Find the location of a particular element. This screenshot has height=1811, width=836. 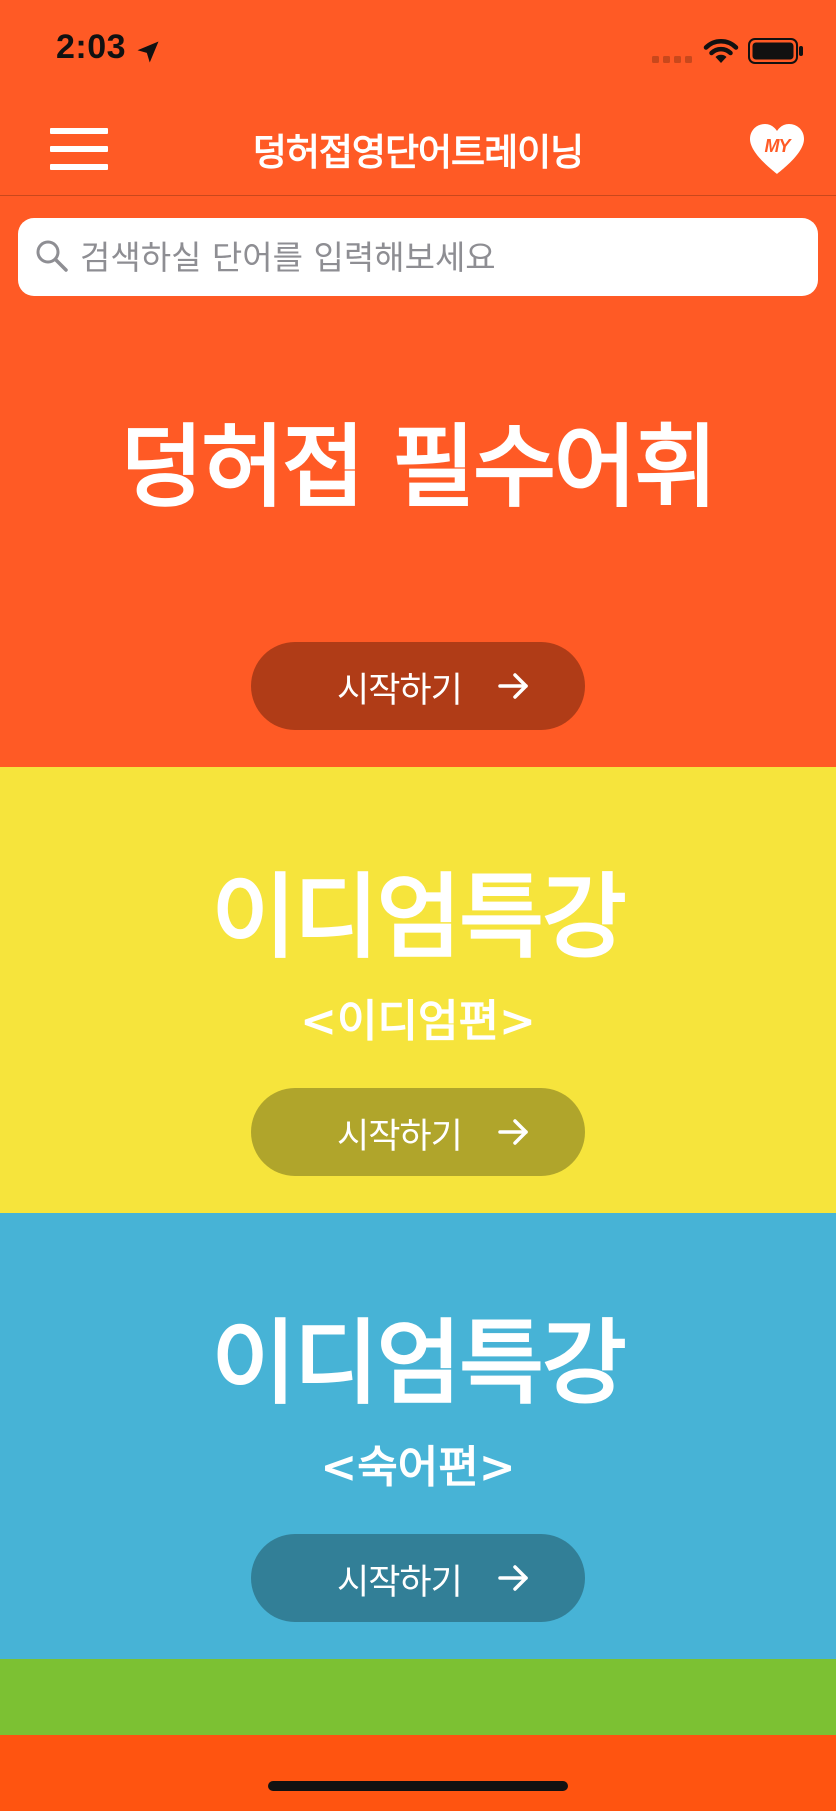

my-favorites-button: MY is located at coordinates (777, 149).